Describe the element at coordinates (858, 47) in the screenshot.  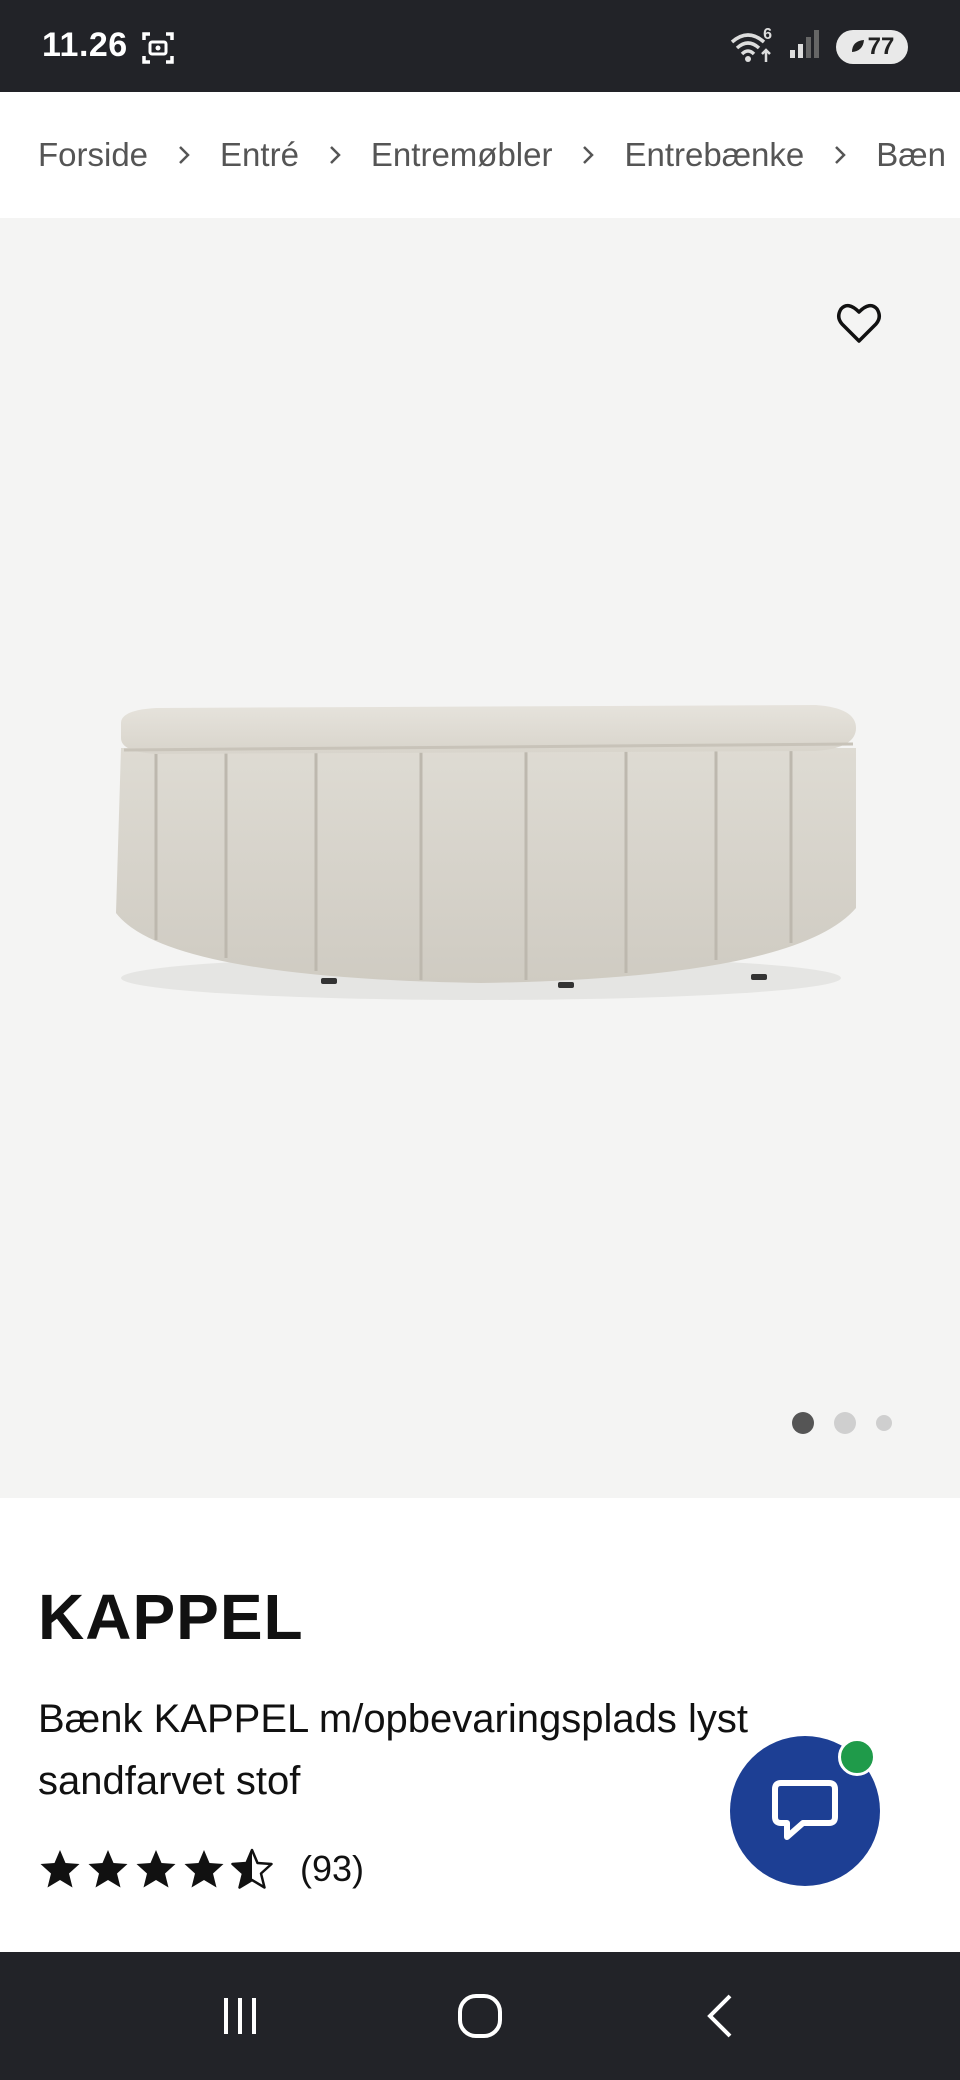
I see `leaf-icon` at that location.